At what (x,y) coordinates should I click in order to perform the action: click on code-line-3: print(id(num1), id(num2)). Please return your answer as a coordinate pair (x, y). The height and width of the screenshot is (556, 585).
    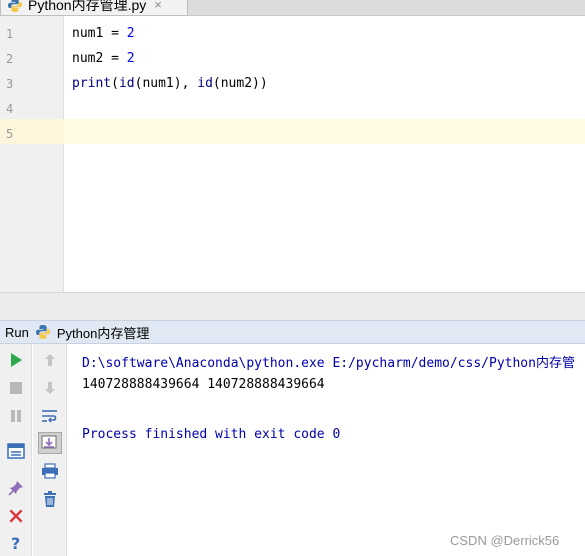
    Looking at the image, I should click on (170, 83).